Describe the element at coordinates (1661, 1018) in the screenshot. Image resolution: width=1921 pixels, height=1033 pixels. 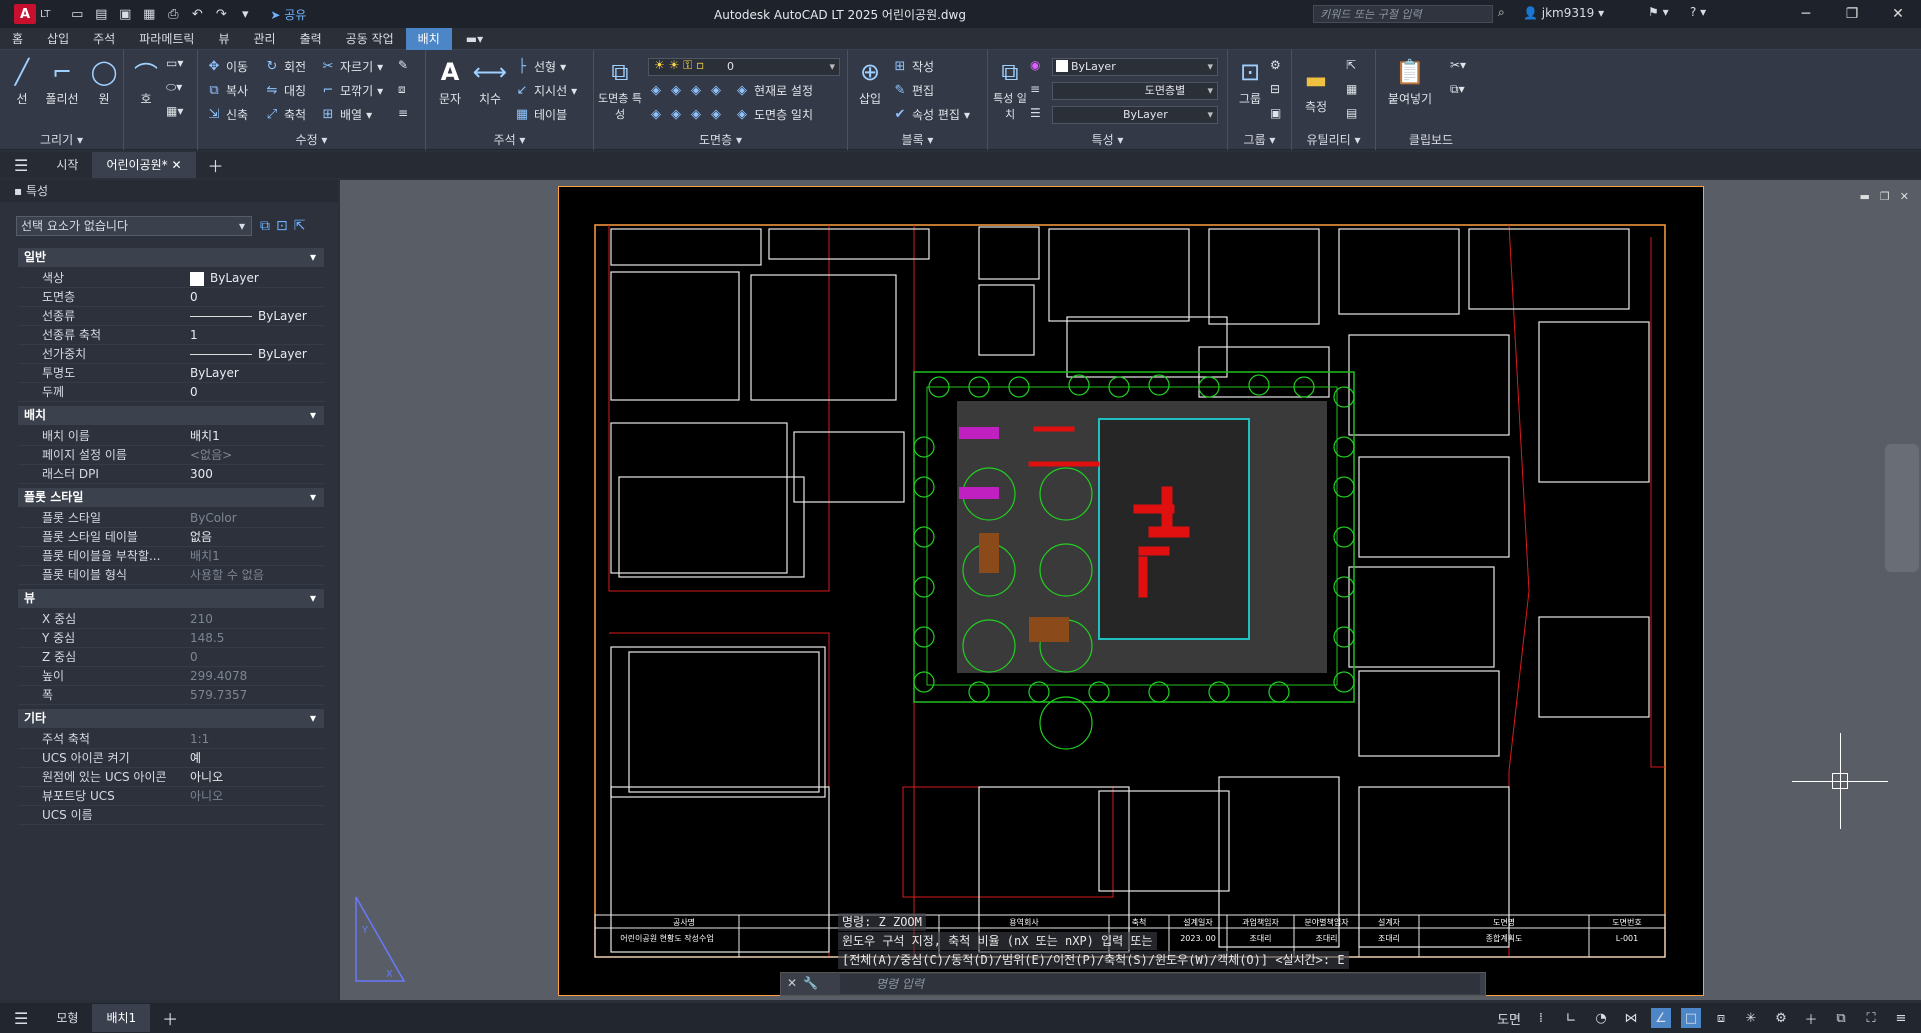
I see `object-snap-tracking-icon: ∠` at that location.